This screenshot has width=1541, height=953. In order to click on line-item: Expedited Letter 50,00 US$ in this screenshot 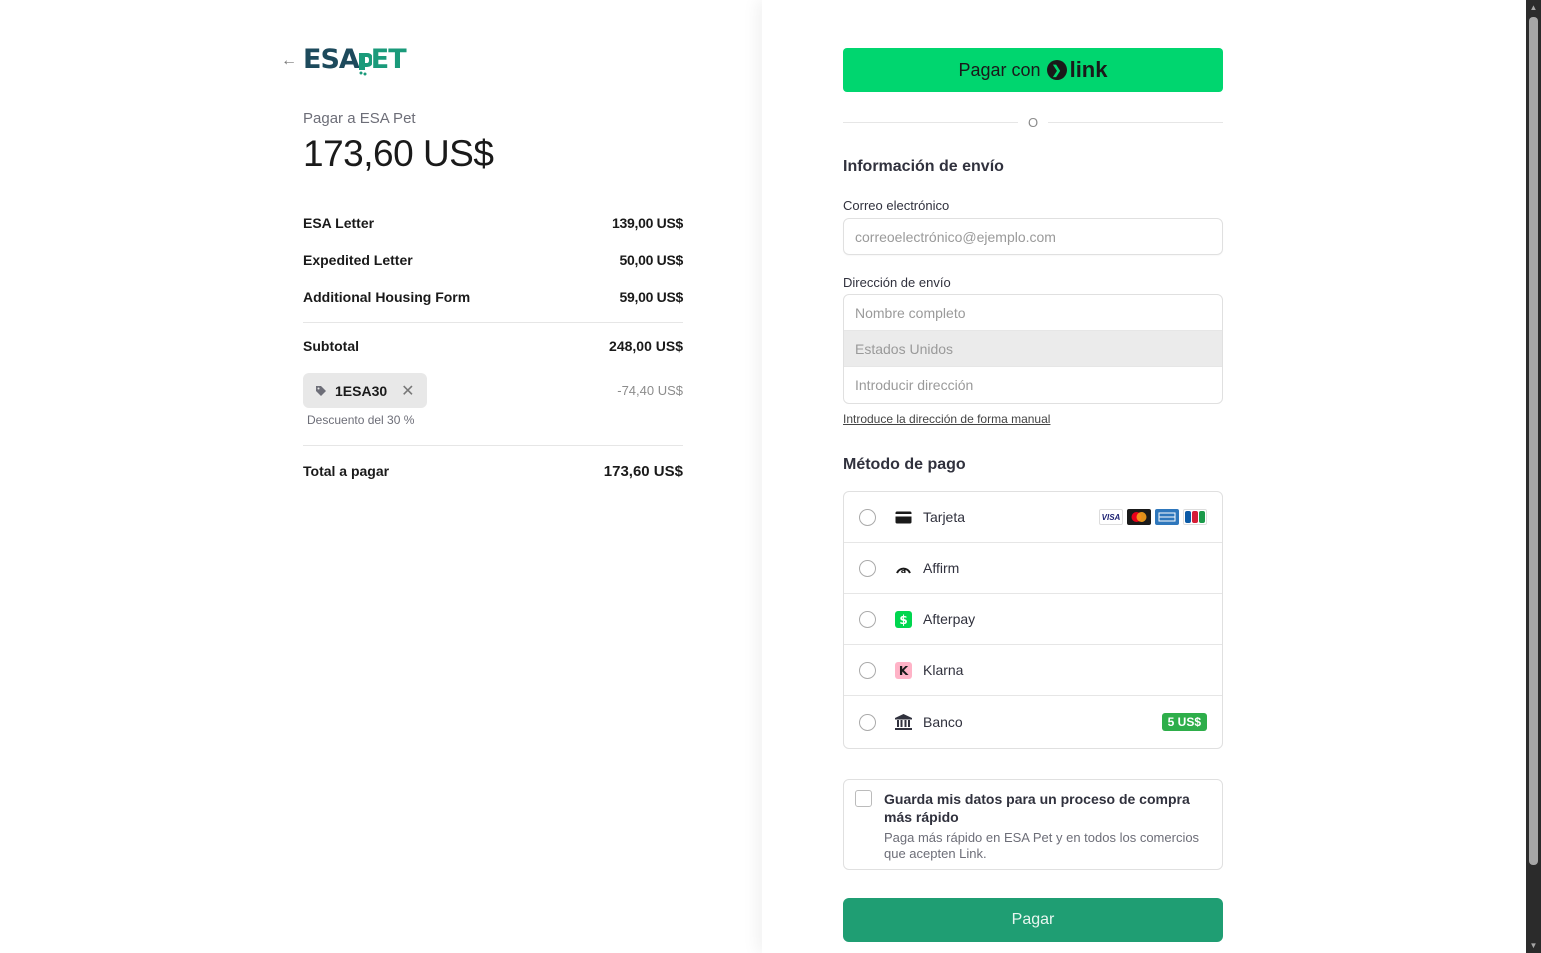, I will do `click(493, 259)`.